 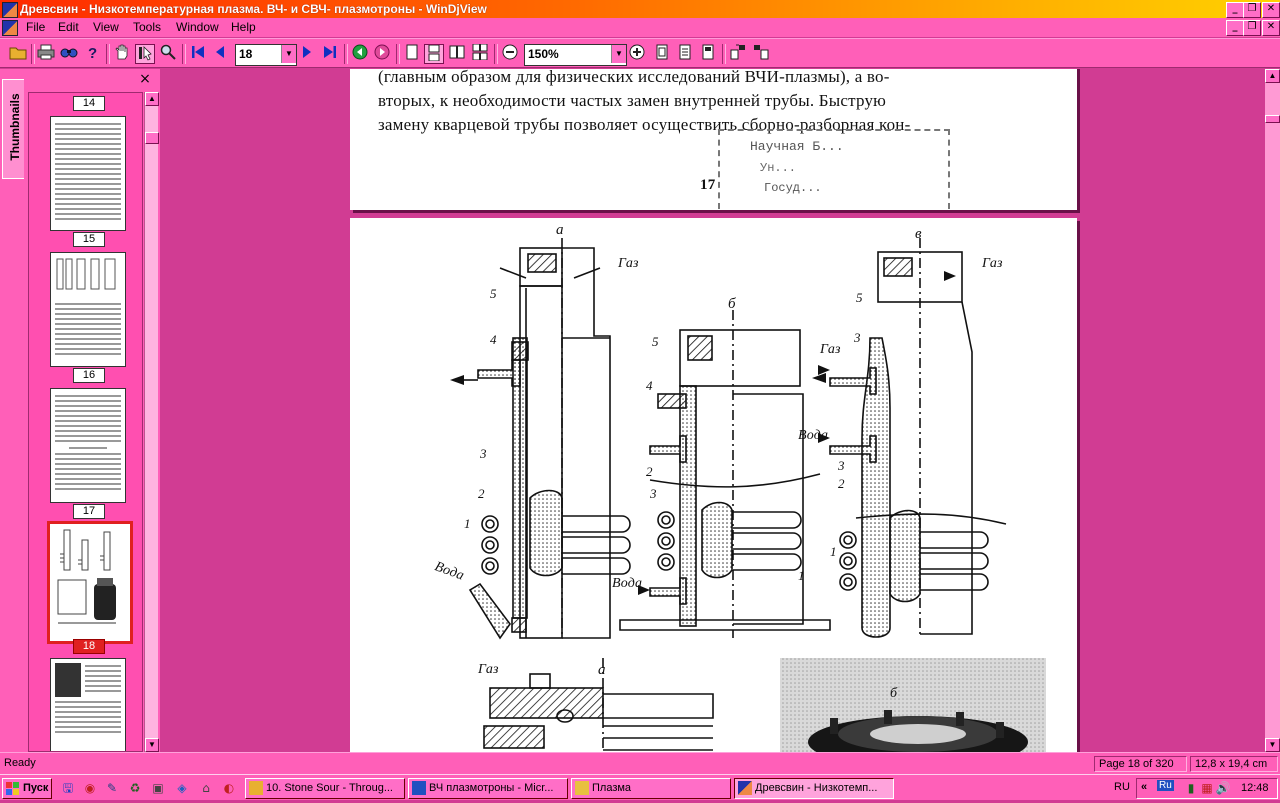 What do you see at coordinates (575, 55) in the screenshot?
I see `zoom-combo: 150% ▼` at bounding box center [575, 55].